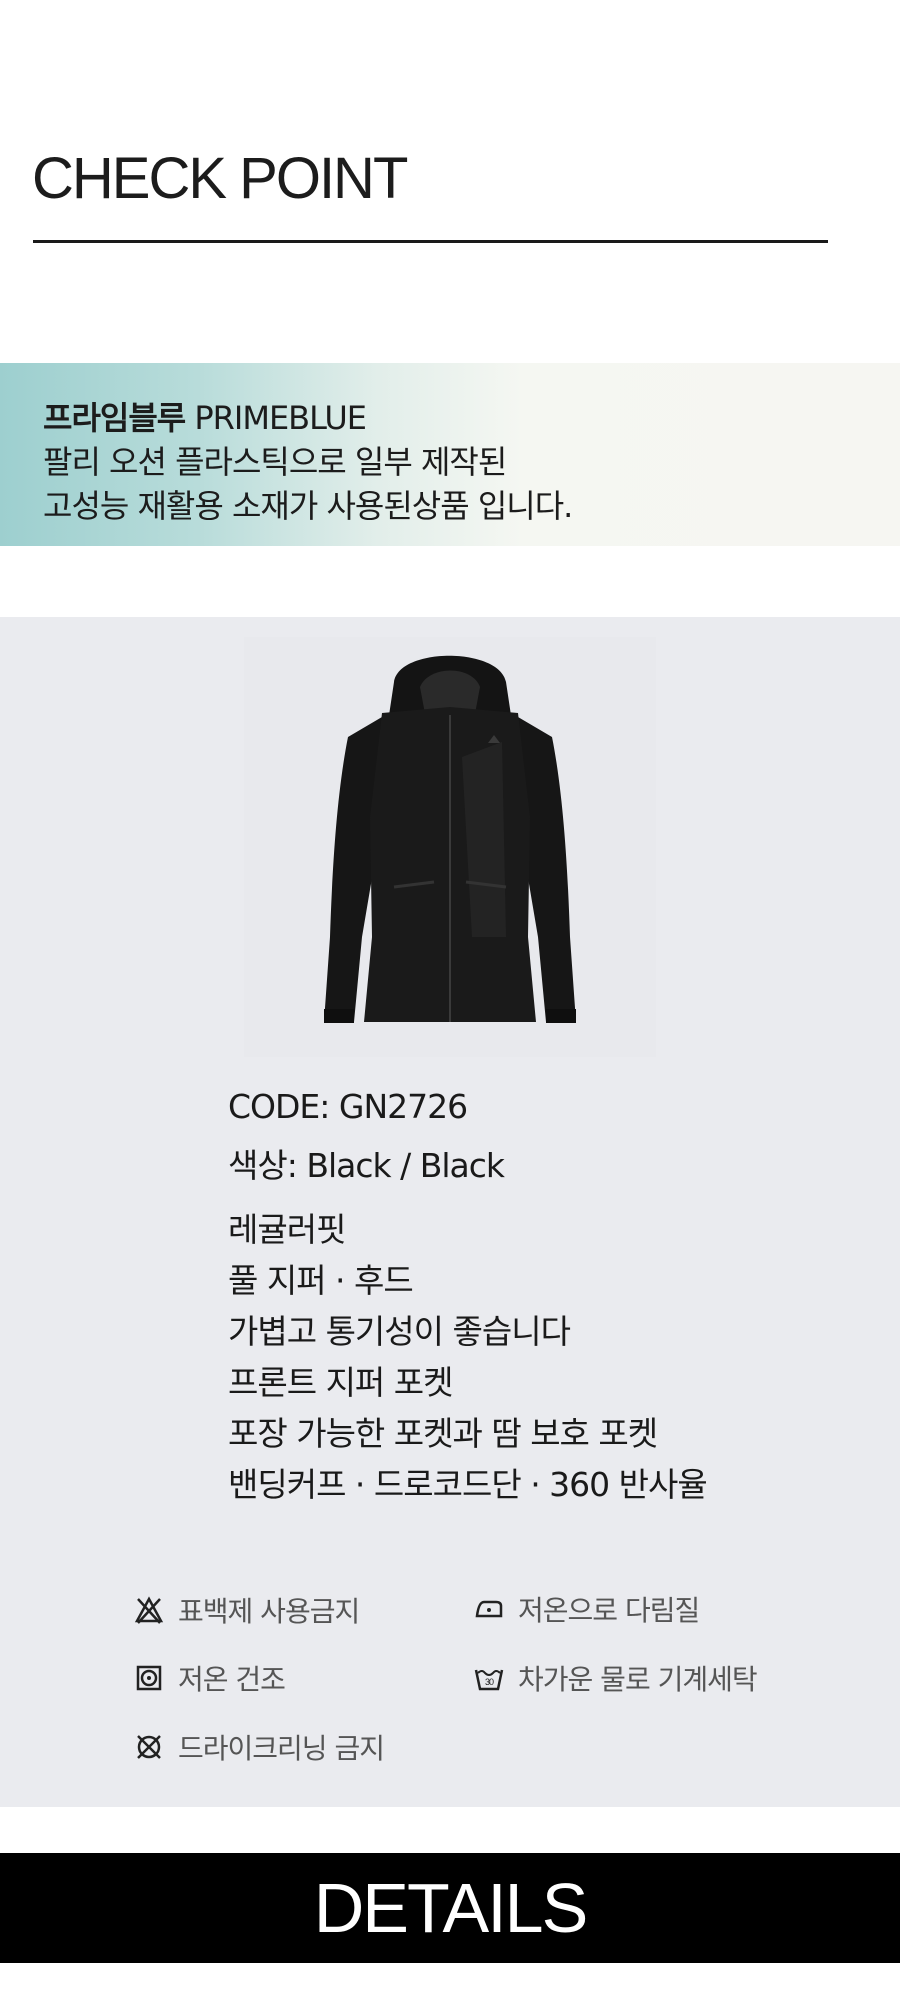 The image size is (900, 2000). I want to click on care-label: 저온으로 다림질, so click(609, 1610).